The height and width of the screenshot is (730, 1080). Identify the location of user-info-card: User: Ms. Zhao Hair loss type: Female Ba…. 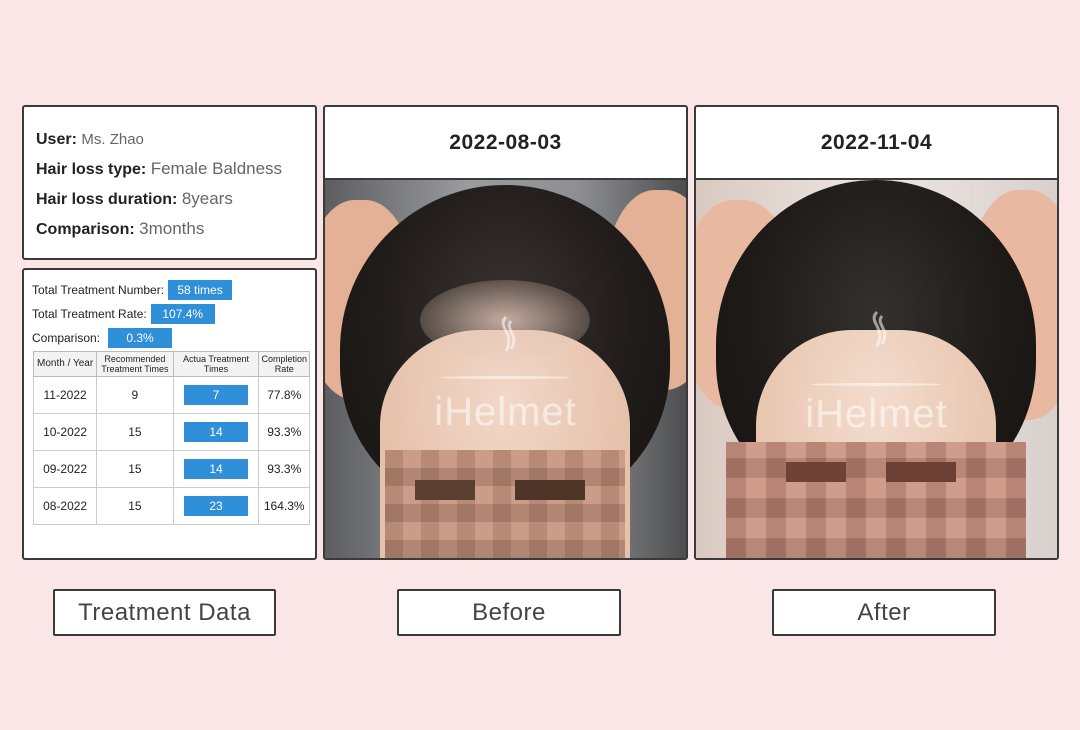
(169, 182).